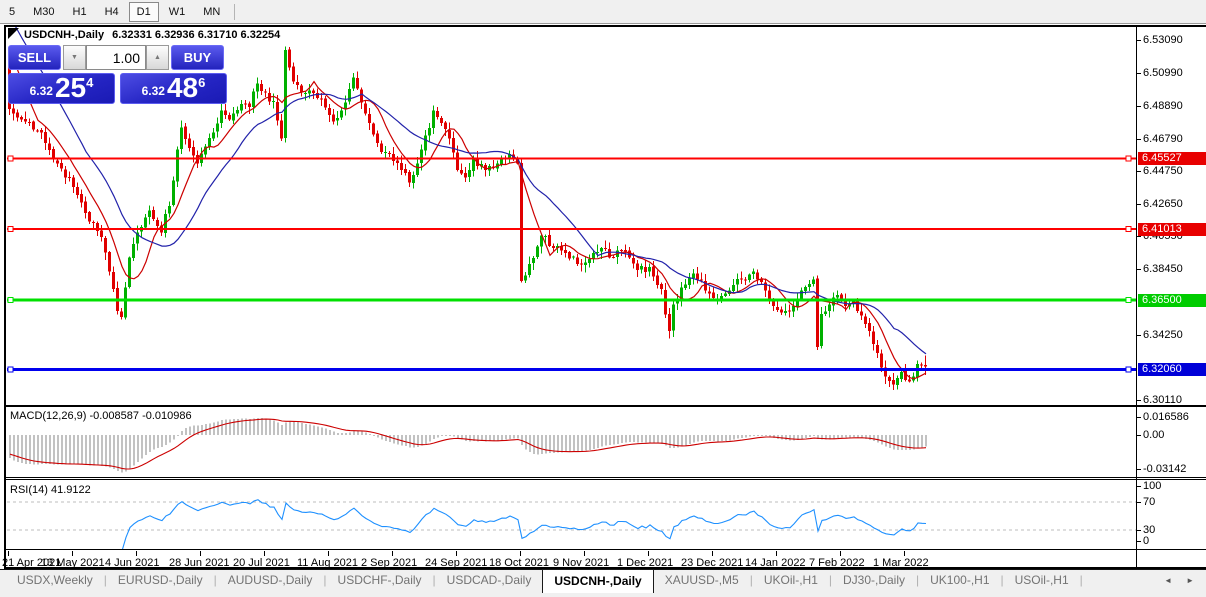 The image size is (1206, 597). What do you see at coordinates (13, 33) in the screenshot?
I see `trendline-arrow-icon` at bounding box center [13, 33].